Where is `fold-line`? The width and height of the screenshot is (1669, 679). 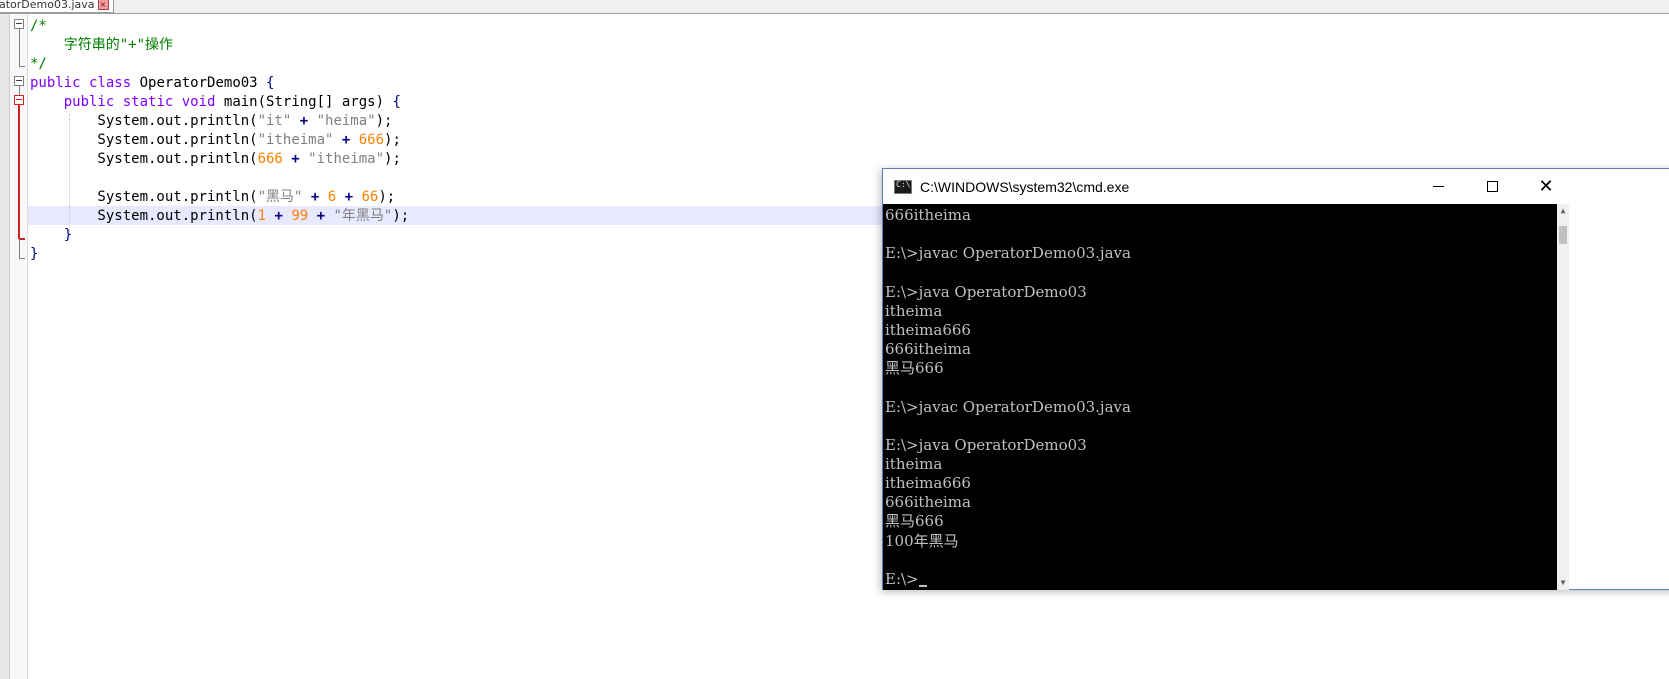 fold-line is located at coordinates (19, 47).